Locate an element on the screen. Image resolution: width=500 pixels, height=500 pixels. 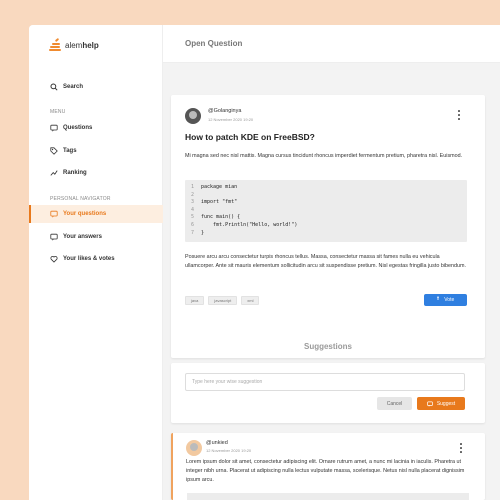
logo: alemhelp is located at coordinates (74, 45).